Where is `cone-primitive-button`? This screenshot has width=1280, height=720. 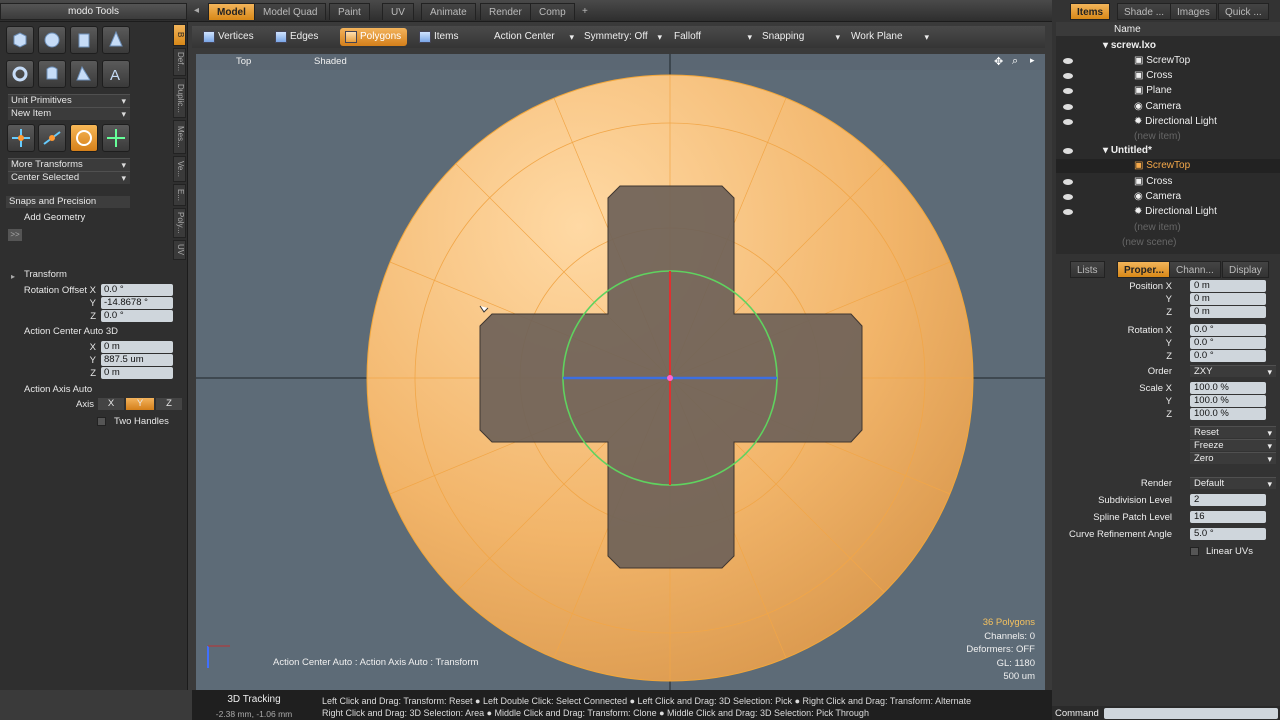 cone-primitive-button is located at coordinates (116, 40).